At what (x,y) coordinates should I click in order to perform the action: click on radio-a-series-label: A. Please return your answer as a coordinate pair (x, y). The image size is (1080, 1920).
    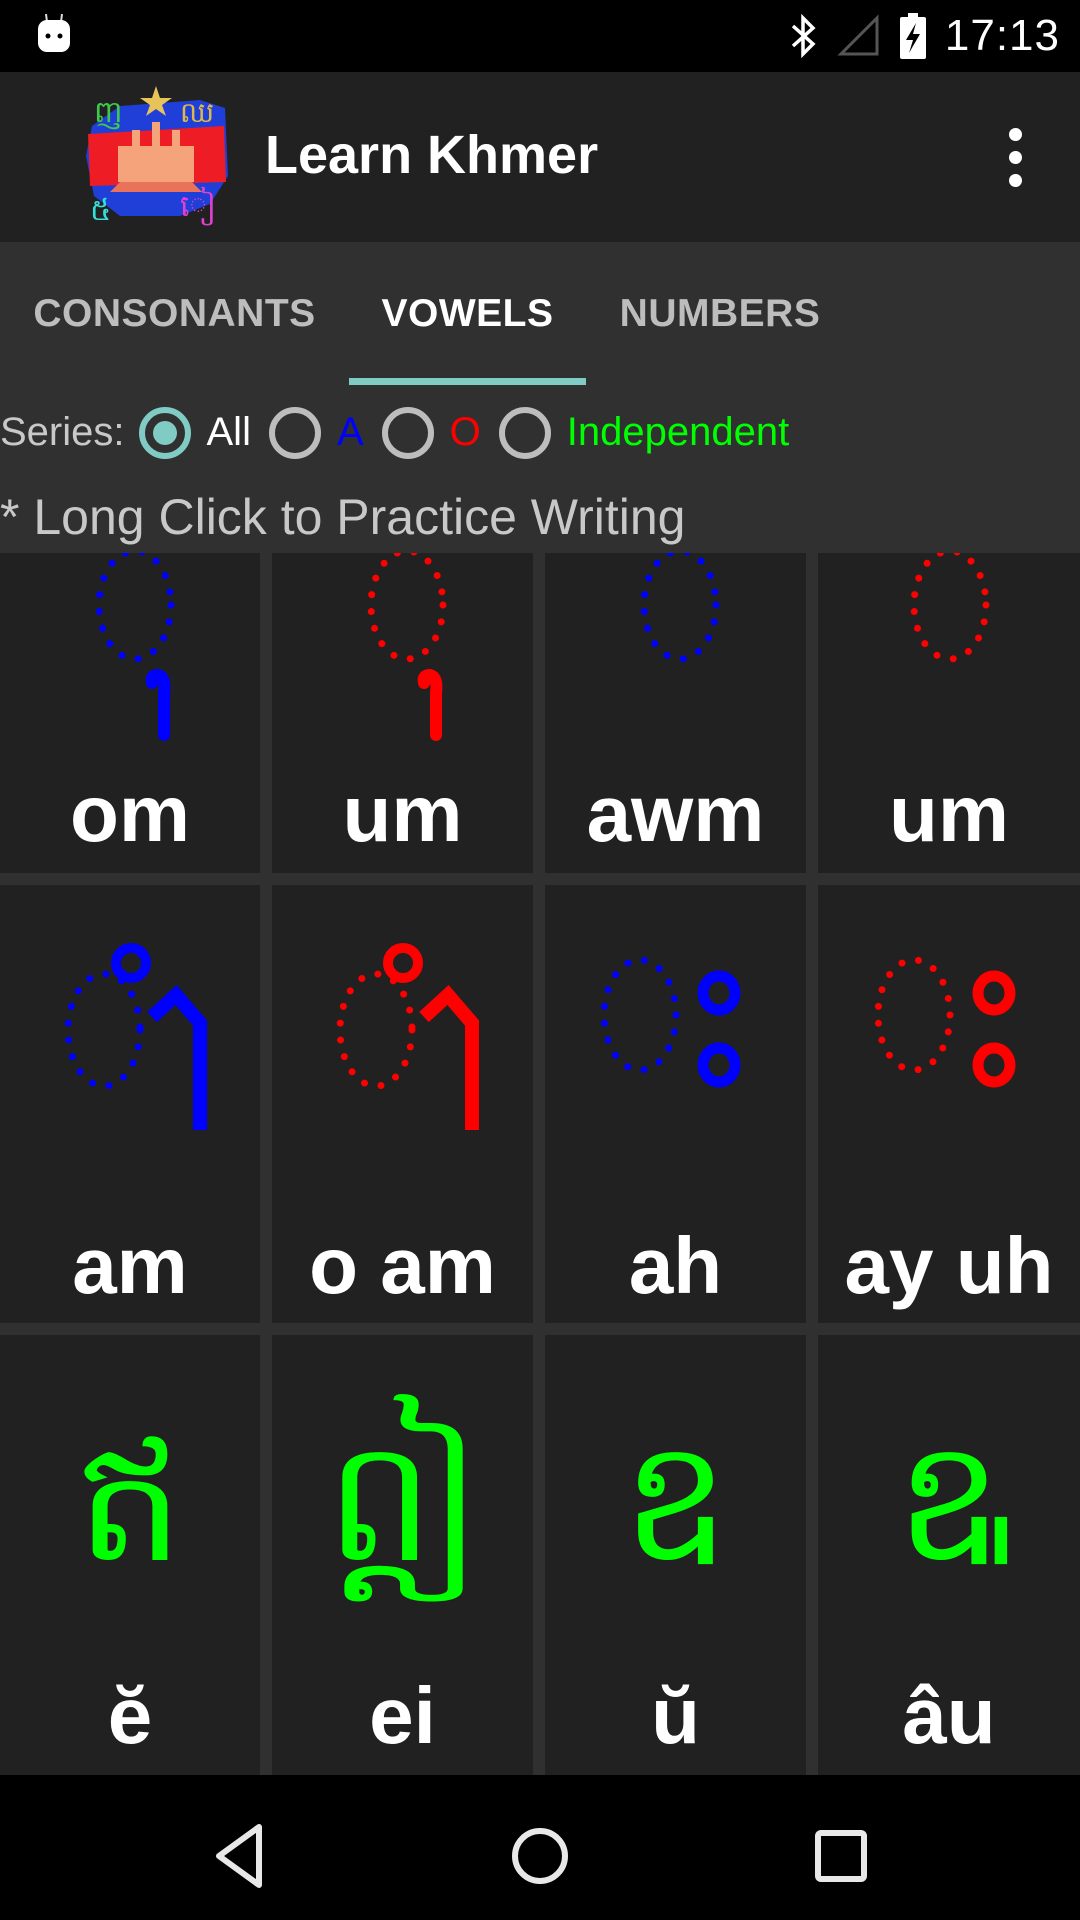
    Looking at the image, I should click on (350, 432).